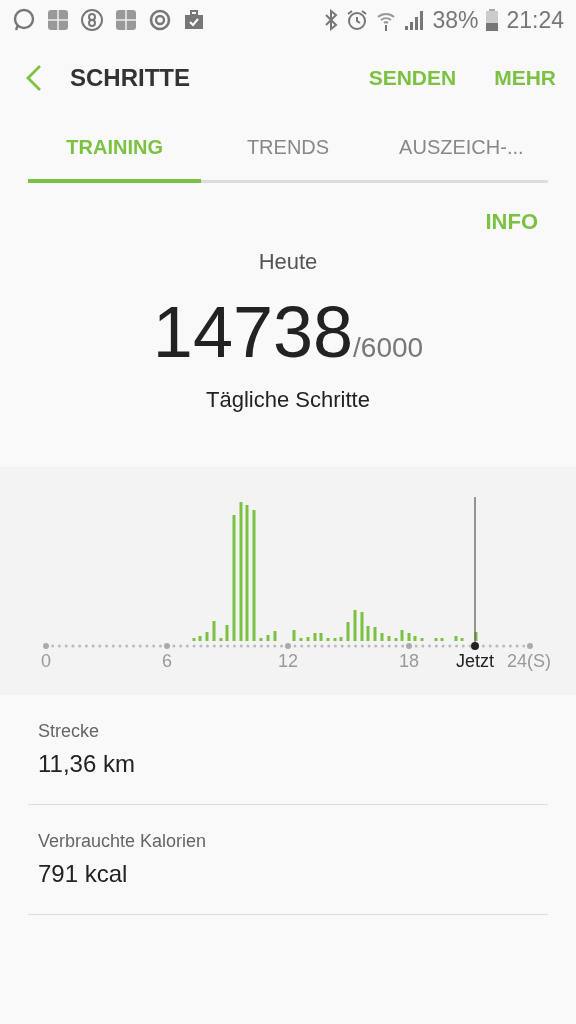 Image resolution: width=576 pixels, height=1024 pixels. I want to click on tab: TRENDS, so click(288, 149).